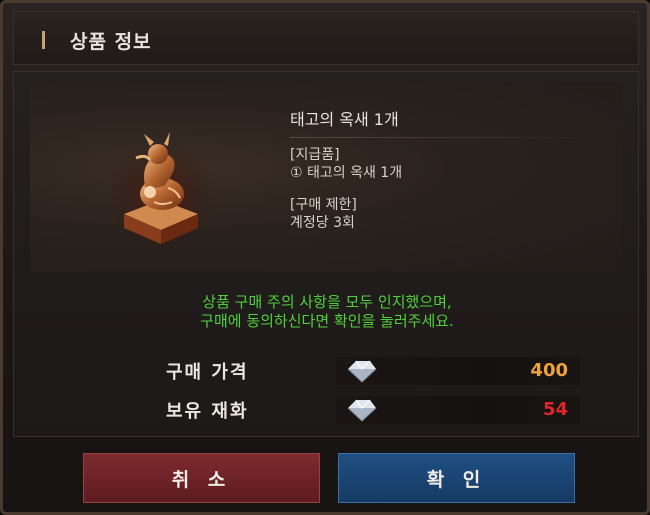 The image size is (650, 515). I want to click on reward-heading: [지급품], so click(315, 155).